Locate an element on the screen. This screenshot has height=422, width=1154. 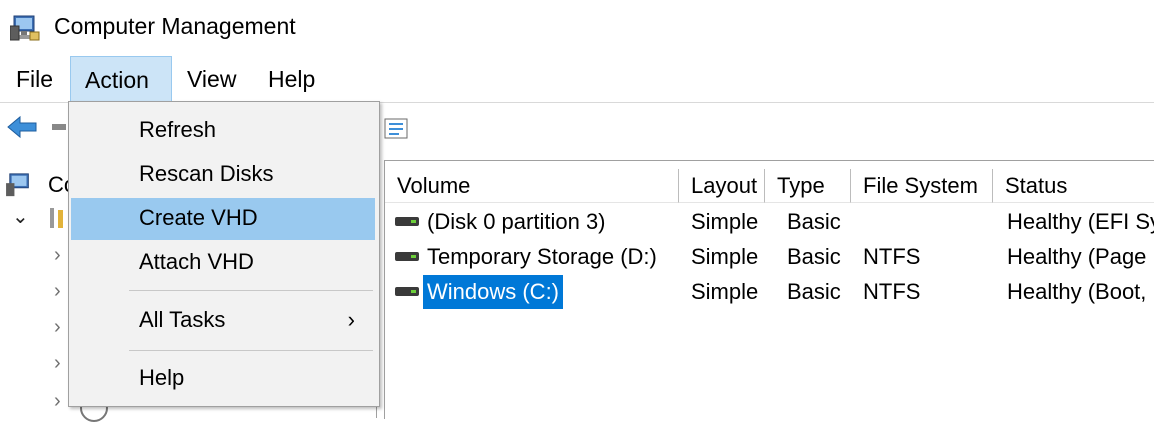
menu-item-create-vhd: Create VHD is located at coordinates (223, 219).